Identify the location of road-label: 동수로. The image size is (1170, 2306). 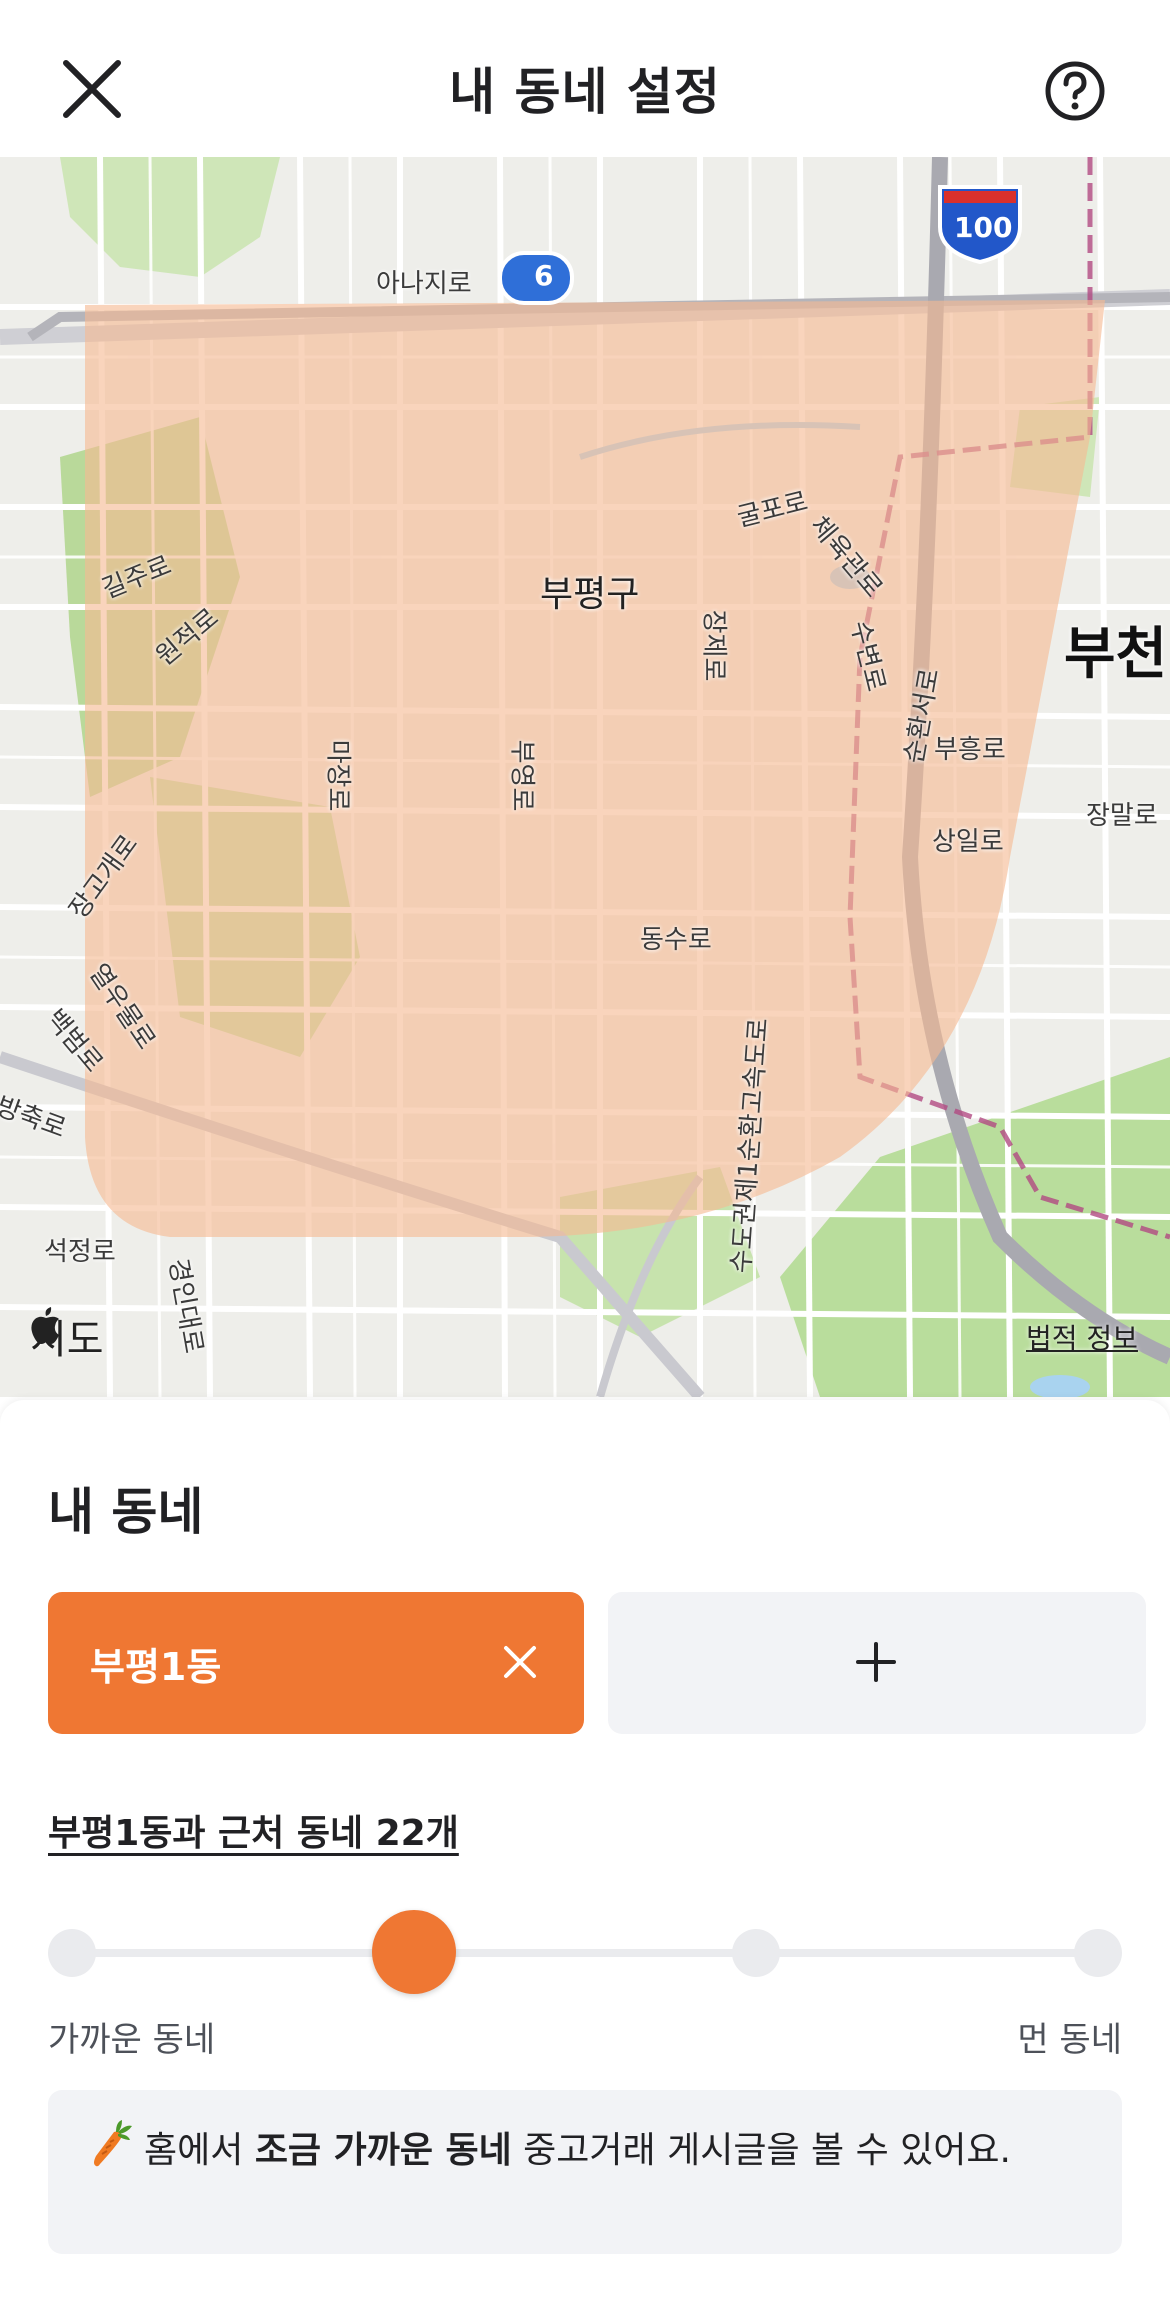
(676, 940).